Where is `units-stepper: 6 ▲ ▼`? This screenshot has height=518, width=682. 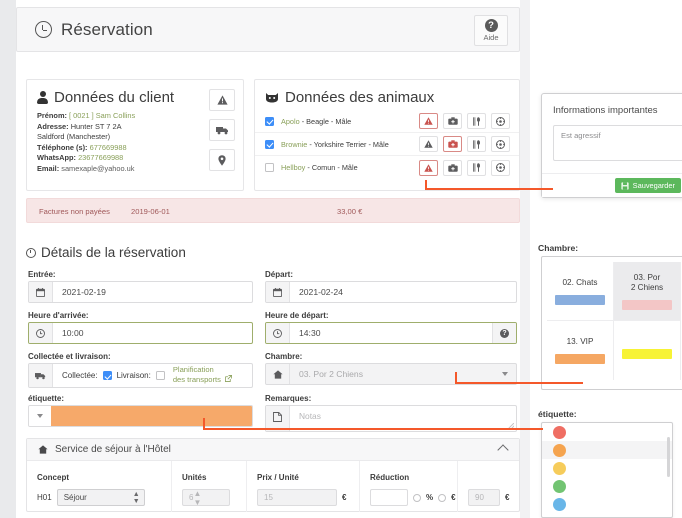 units-stepper: 6 ▲ ▼ is located at coordinates (206, 498).